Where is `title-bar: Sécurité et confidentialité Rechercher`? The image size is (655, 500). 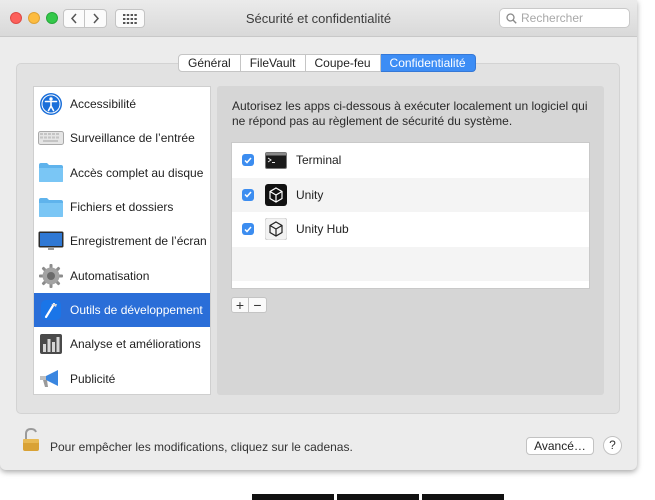 title-bar: Sécurité et confidentialité Rechercher is located at coordinates (318, 18).